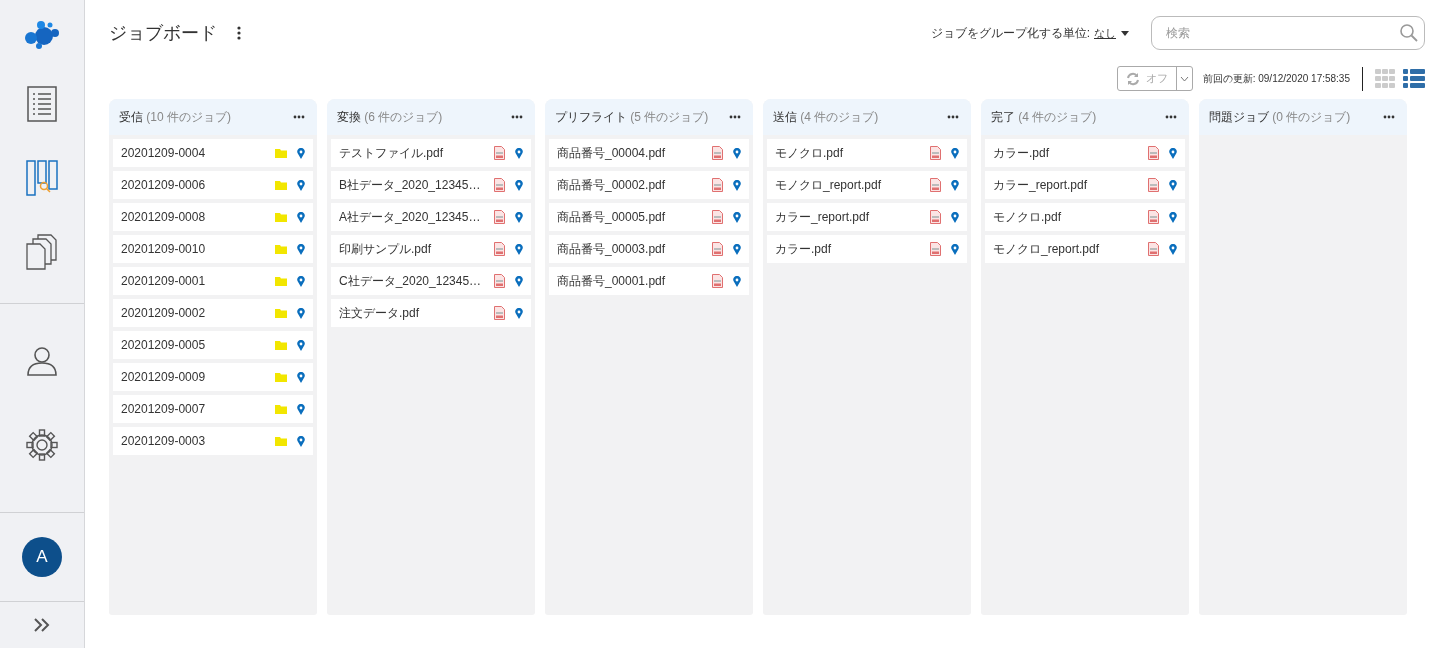  What do you see at coordinates (213, 313) in the screenshot?
I see `job-card: 20201209-0002` at bounding box center [213, 313].